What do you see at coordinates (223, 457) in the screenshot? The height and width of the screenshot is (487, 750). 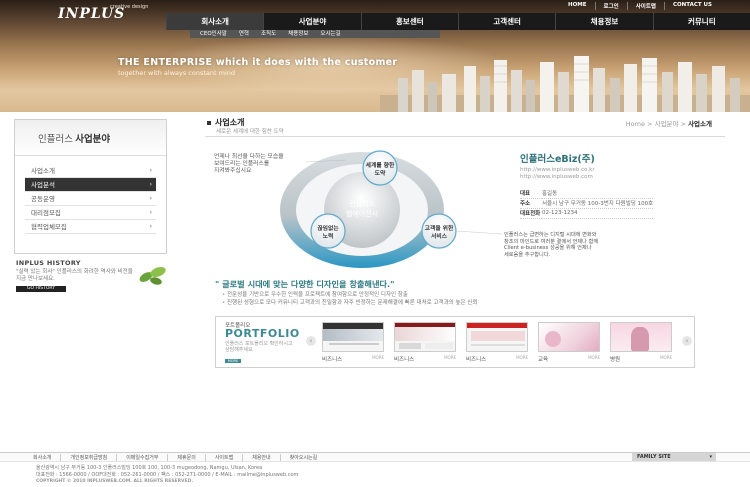 I see `footer-link-sitemap: 사이트맵` at bounding box center [223, 457].